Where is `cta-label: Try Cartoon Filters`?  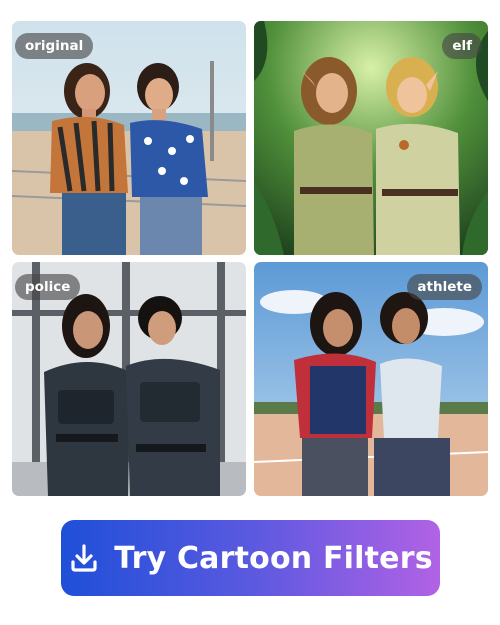
cta-label: Try Cartoon Filters is located at coordinates (273, 558).